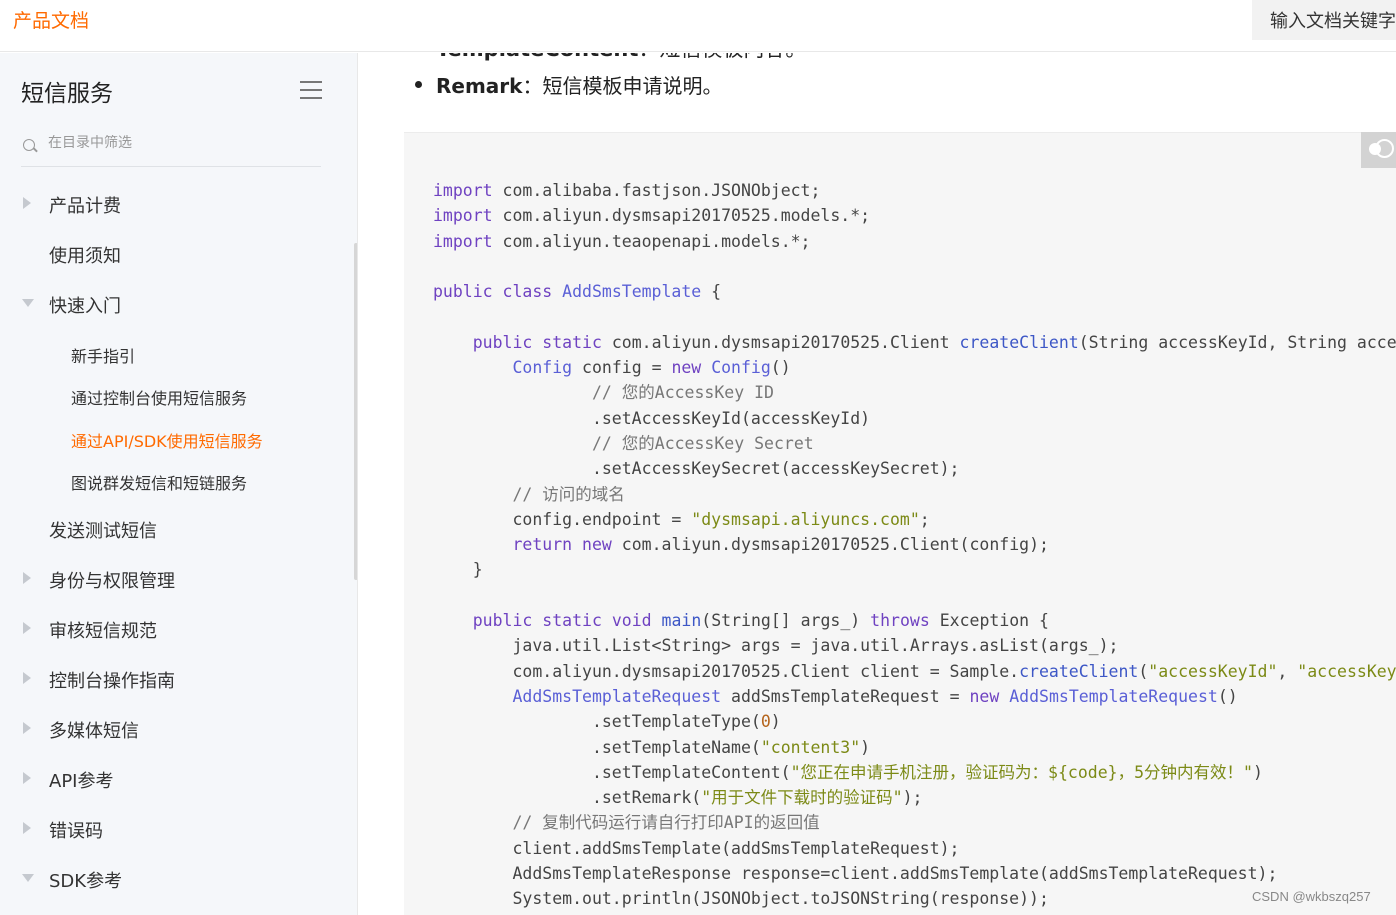 Image resolution: width=1396 pixels, height=915 pixels. I want to click on filter-input, so click(183, 143).